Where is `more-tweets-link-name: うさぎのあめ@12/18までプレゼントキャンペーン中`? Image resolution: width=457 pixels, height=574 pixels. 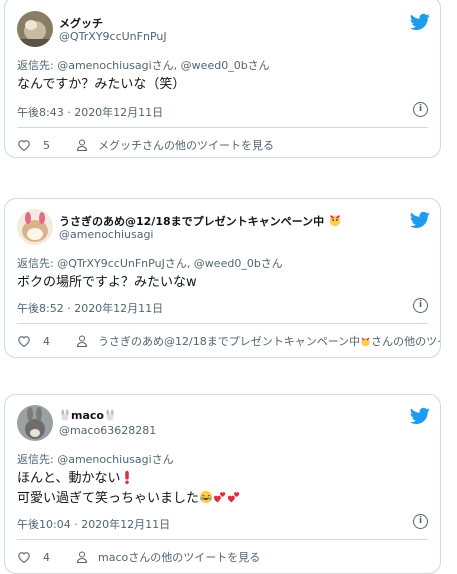
more-tweets-link-name: うさぎのあめ@12/18までプレゼントキャンペーン中 is located at coordinates (229, 341).